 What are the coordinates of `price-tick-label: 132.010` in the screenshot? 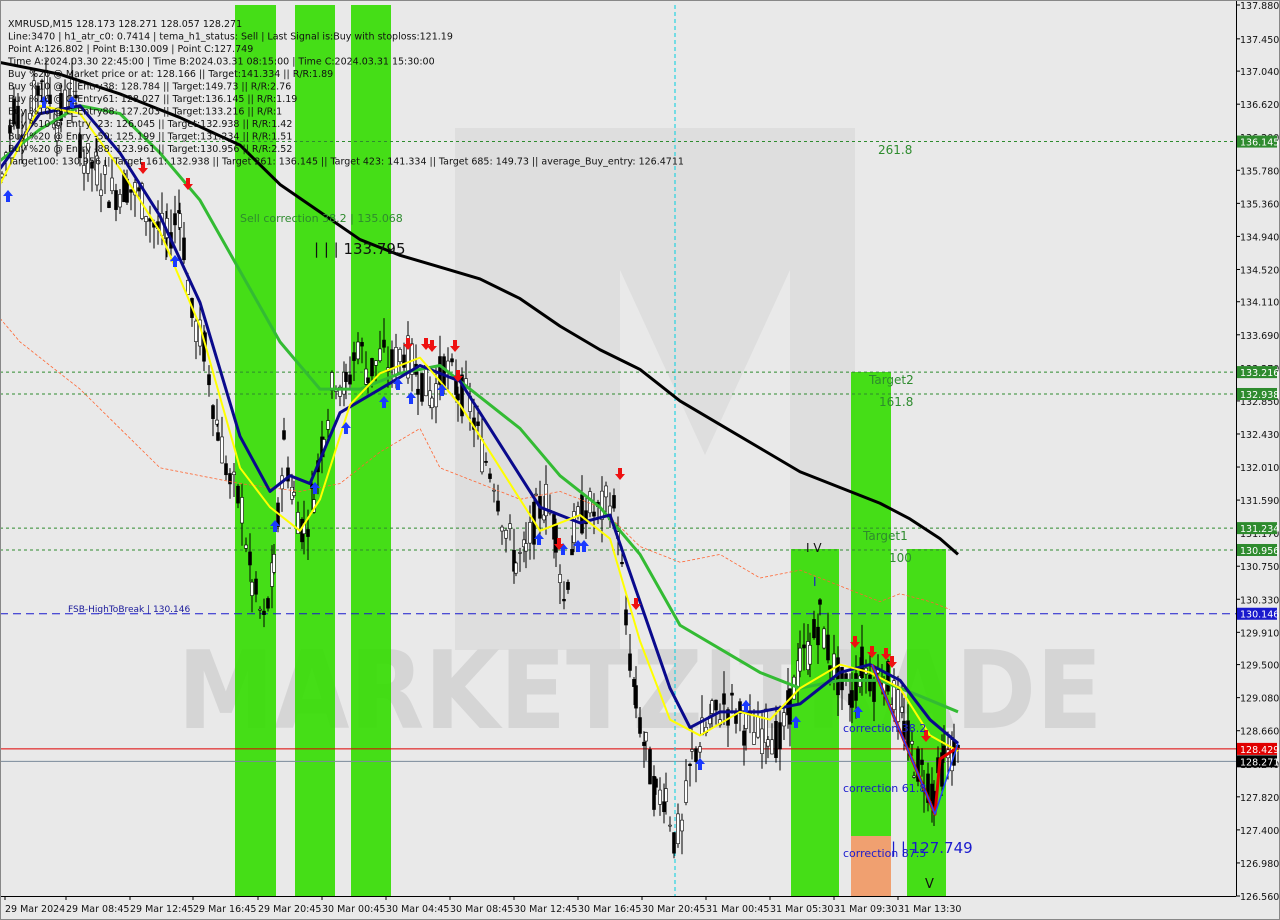 It's located at (1259, 468).